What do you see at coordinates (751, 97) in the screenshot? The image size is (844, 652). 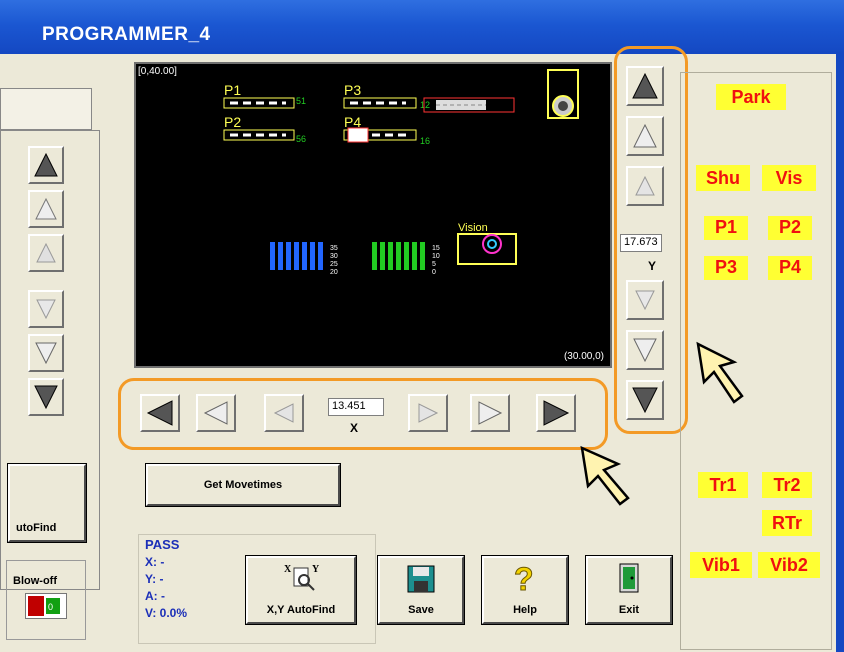 I see `park-position-button: Park` at bounding box center [751, 97].